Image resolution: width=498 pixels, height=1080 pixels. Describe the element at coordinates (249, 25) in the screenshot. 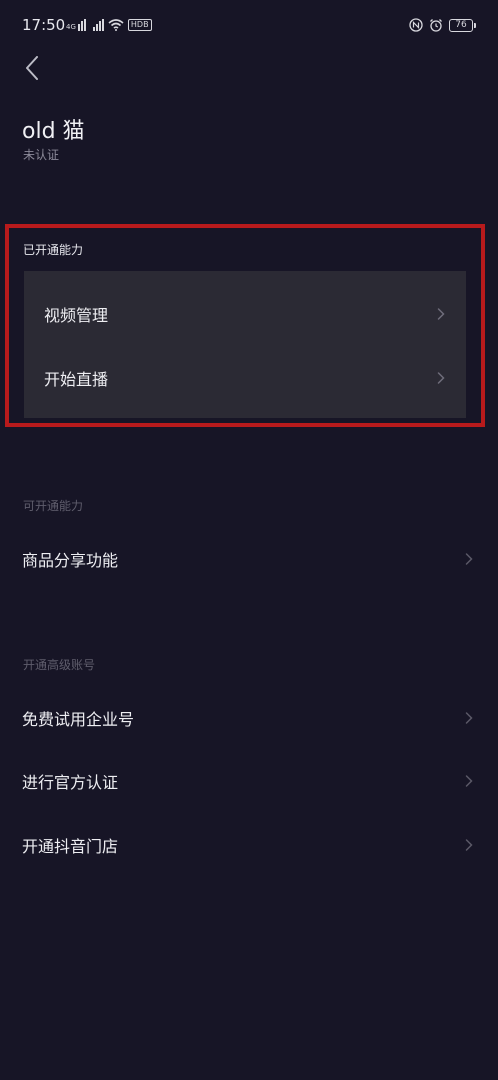

I see `status-bar: 17:50 4G HDB 76` at that location.